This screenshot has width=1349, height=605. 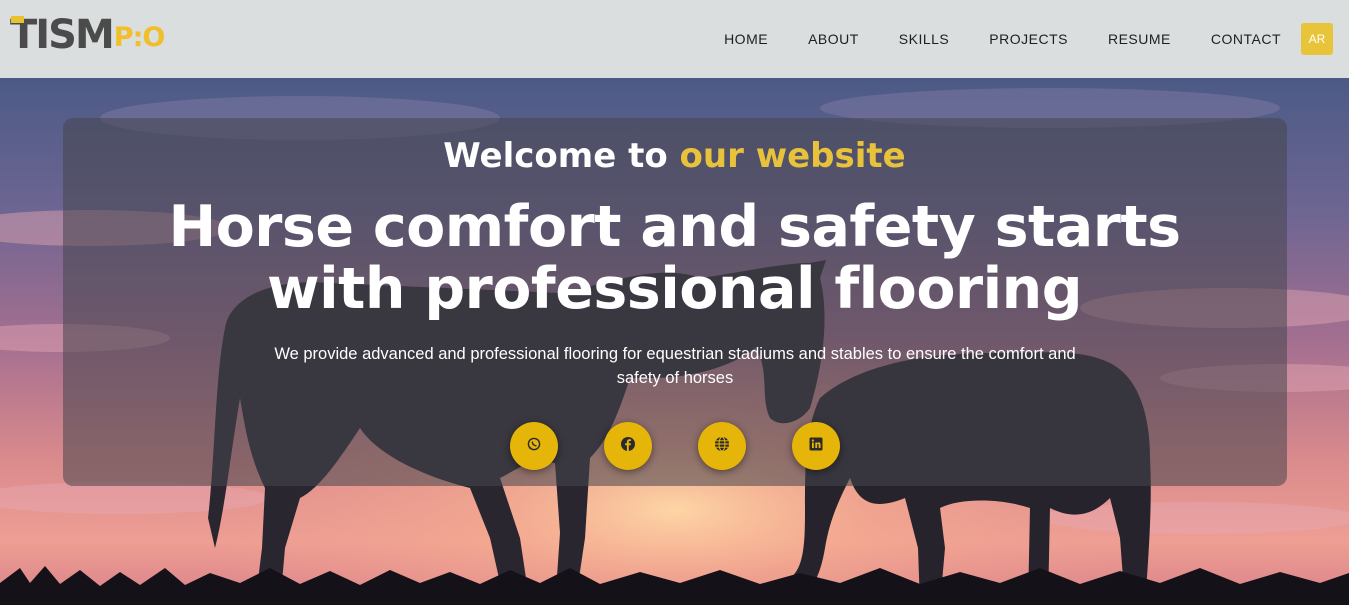 What do you see at coordinates (139, 37) in the screenshot?
I see `logo-suffix-text: P:O` at bounding box center [139, 37].